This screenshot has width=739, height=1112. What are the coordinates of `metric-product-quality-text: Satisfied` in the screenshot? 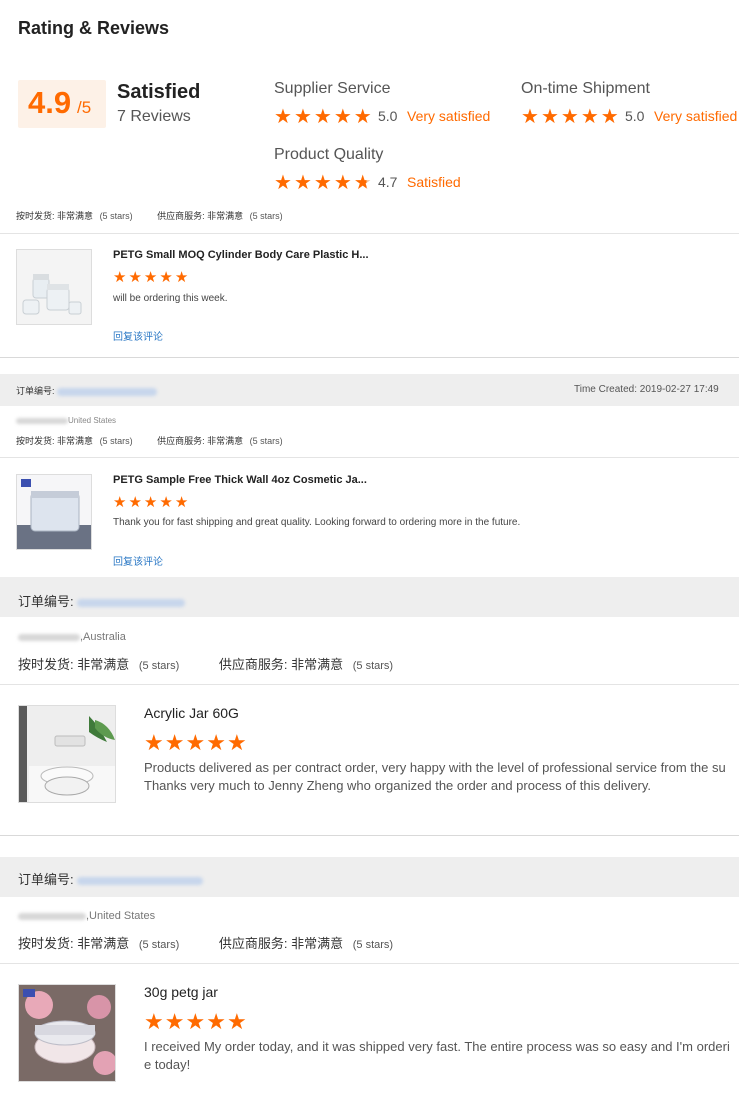 It's located at (434, 182).